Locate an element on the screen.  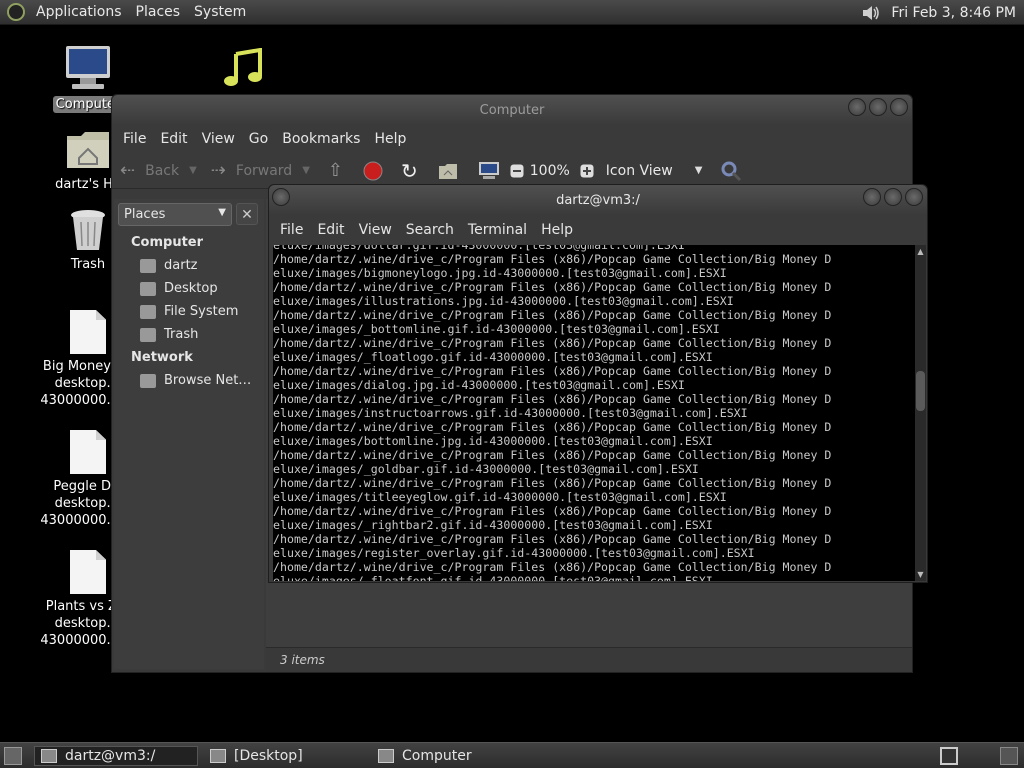
up-button: ⇧ is located at coordinates (340, 170).